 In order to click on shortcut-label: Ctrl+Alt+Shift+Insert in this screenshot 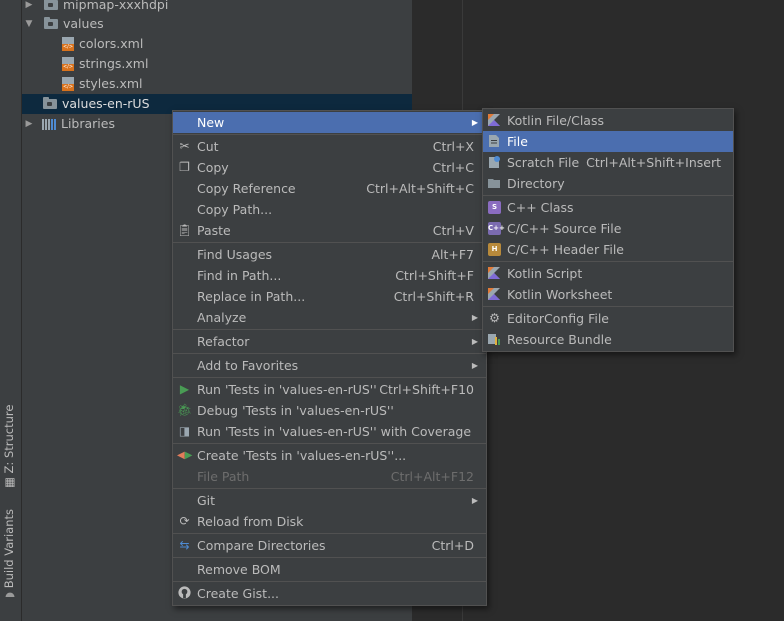, I will do `click(653, 162)`.